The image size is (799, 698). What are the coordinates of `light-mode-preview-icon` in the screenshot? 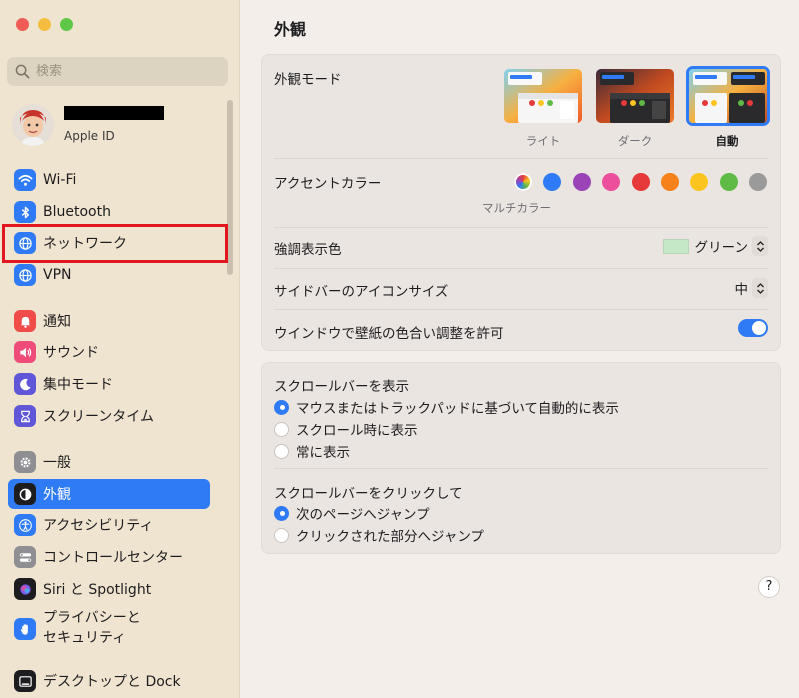 It's located at (543, 96).